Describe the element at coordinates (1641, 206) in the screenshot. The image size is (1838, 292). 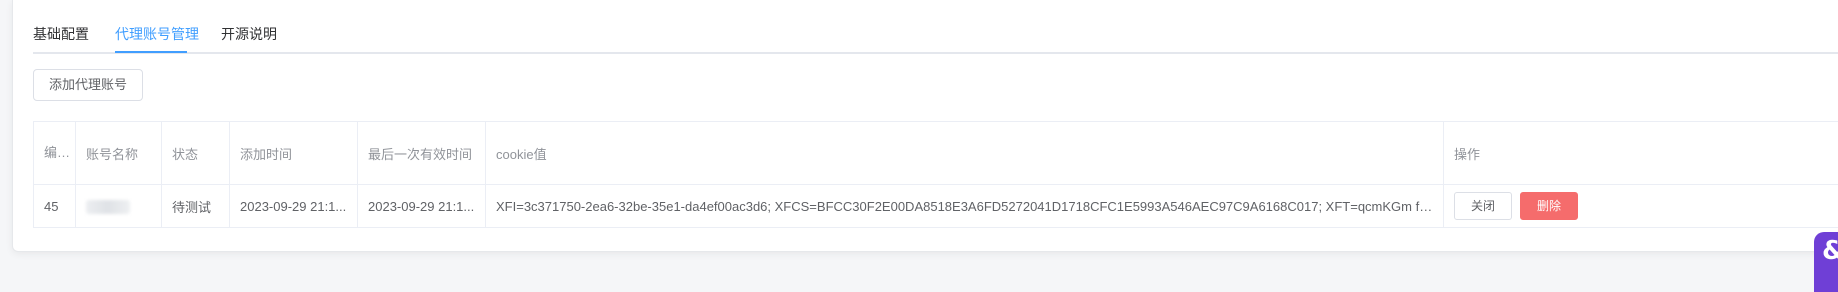
I see `cell-actions: 关闭删除` at that location.